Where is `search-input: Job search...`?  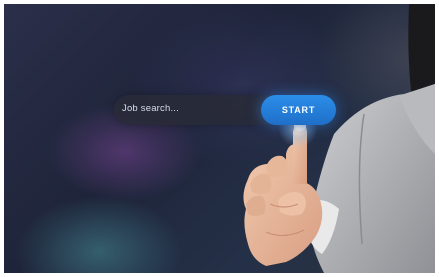
search-input: Job search... is located at coordinates (150, 108).